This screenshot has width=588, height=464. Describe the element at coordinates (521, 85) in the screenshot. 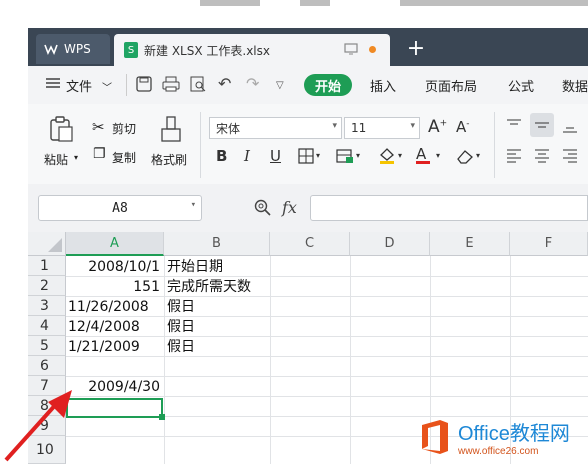

I see `menu-formula: 公式` at that location.